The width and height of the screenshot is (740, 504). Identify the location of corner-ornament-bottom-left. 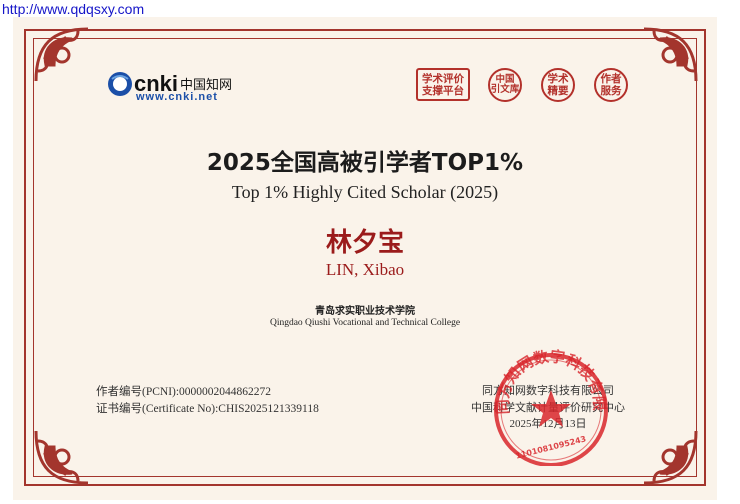
(61, 457).